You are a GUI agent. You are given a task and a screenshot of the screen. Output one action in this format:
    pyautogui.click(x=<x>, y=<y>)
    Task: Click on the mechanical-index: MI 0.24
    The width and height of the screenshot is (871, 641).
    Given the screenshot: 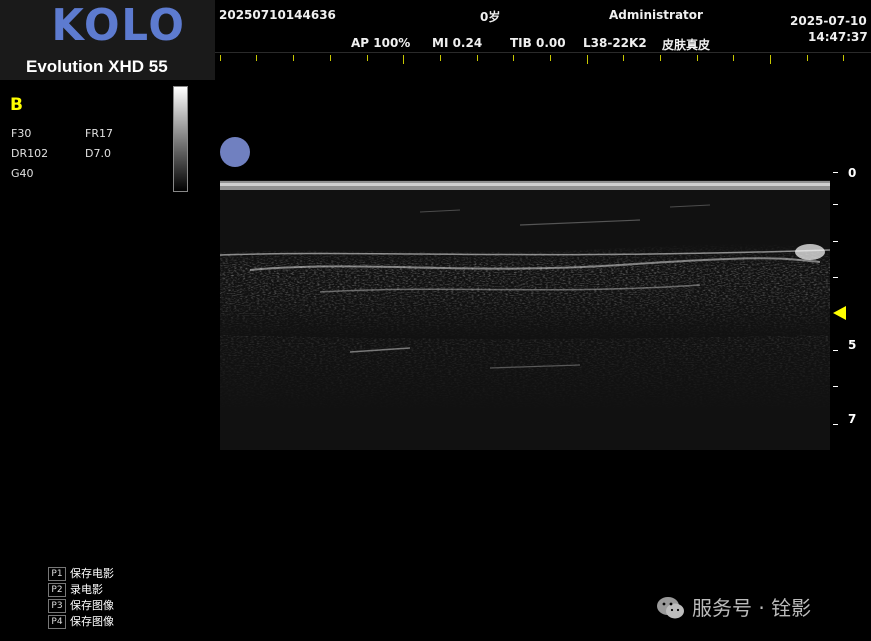 What is the action you would take?
    pyautogui.click(x=457, y=43)
    